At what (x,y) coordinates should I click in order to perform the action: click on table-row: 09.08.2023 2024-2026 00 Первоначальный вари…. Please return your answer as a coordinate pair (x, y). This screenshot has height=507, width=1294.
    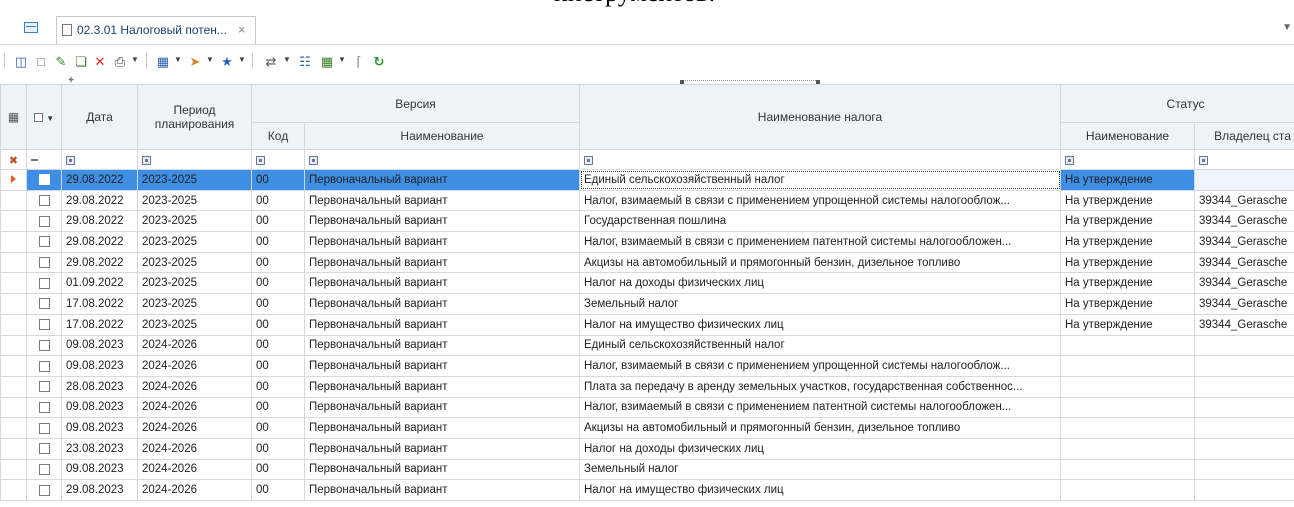
    Looking at the image, I should click on (647, 428).